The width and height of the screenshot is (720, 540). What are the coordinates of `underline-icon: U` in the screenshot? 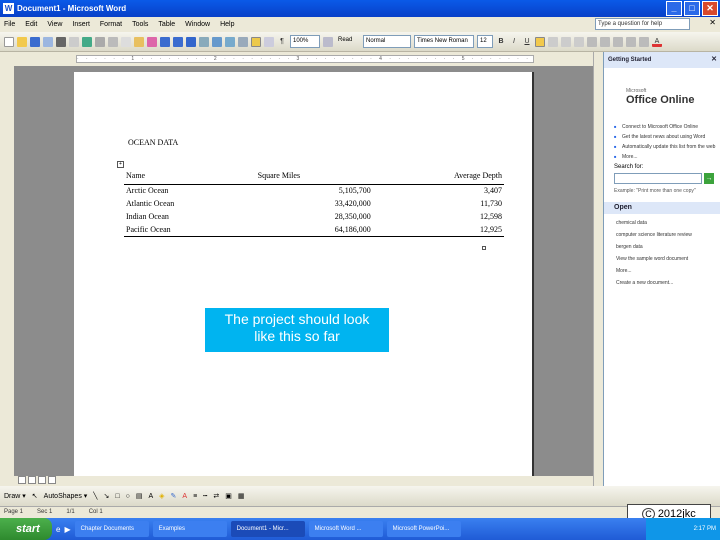 It's located at (527, 42).